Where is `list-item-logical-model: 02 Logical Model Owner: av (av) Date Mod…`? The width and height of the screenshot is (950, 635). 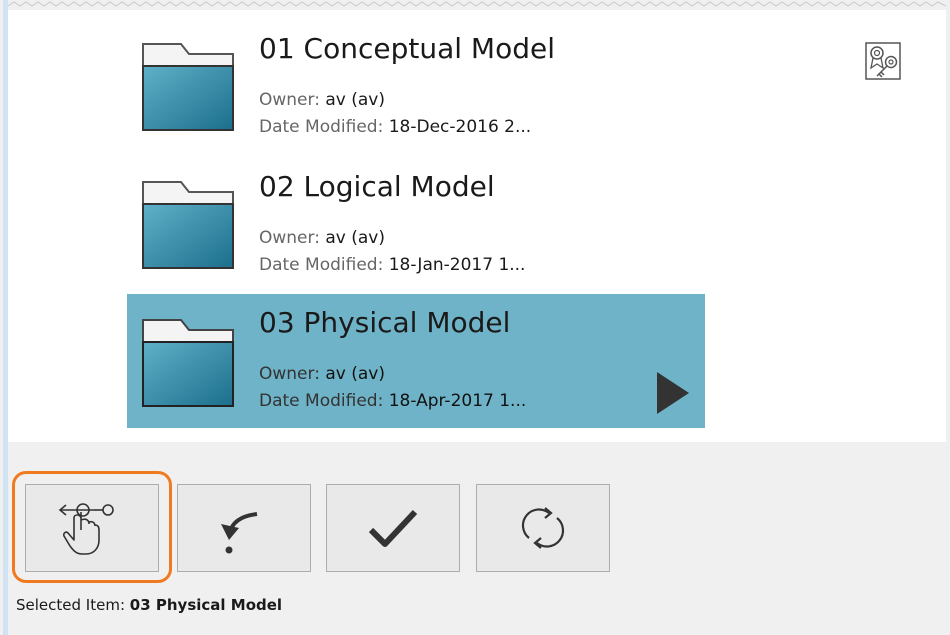
list-item-logical-model: 02 Logical Model Owner: av (av) Date Mod… is located at coordinates (416, 225).